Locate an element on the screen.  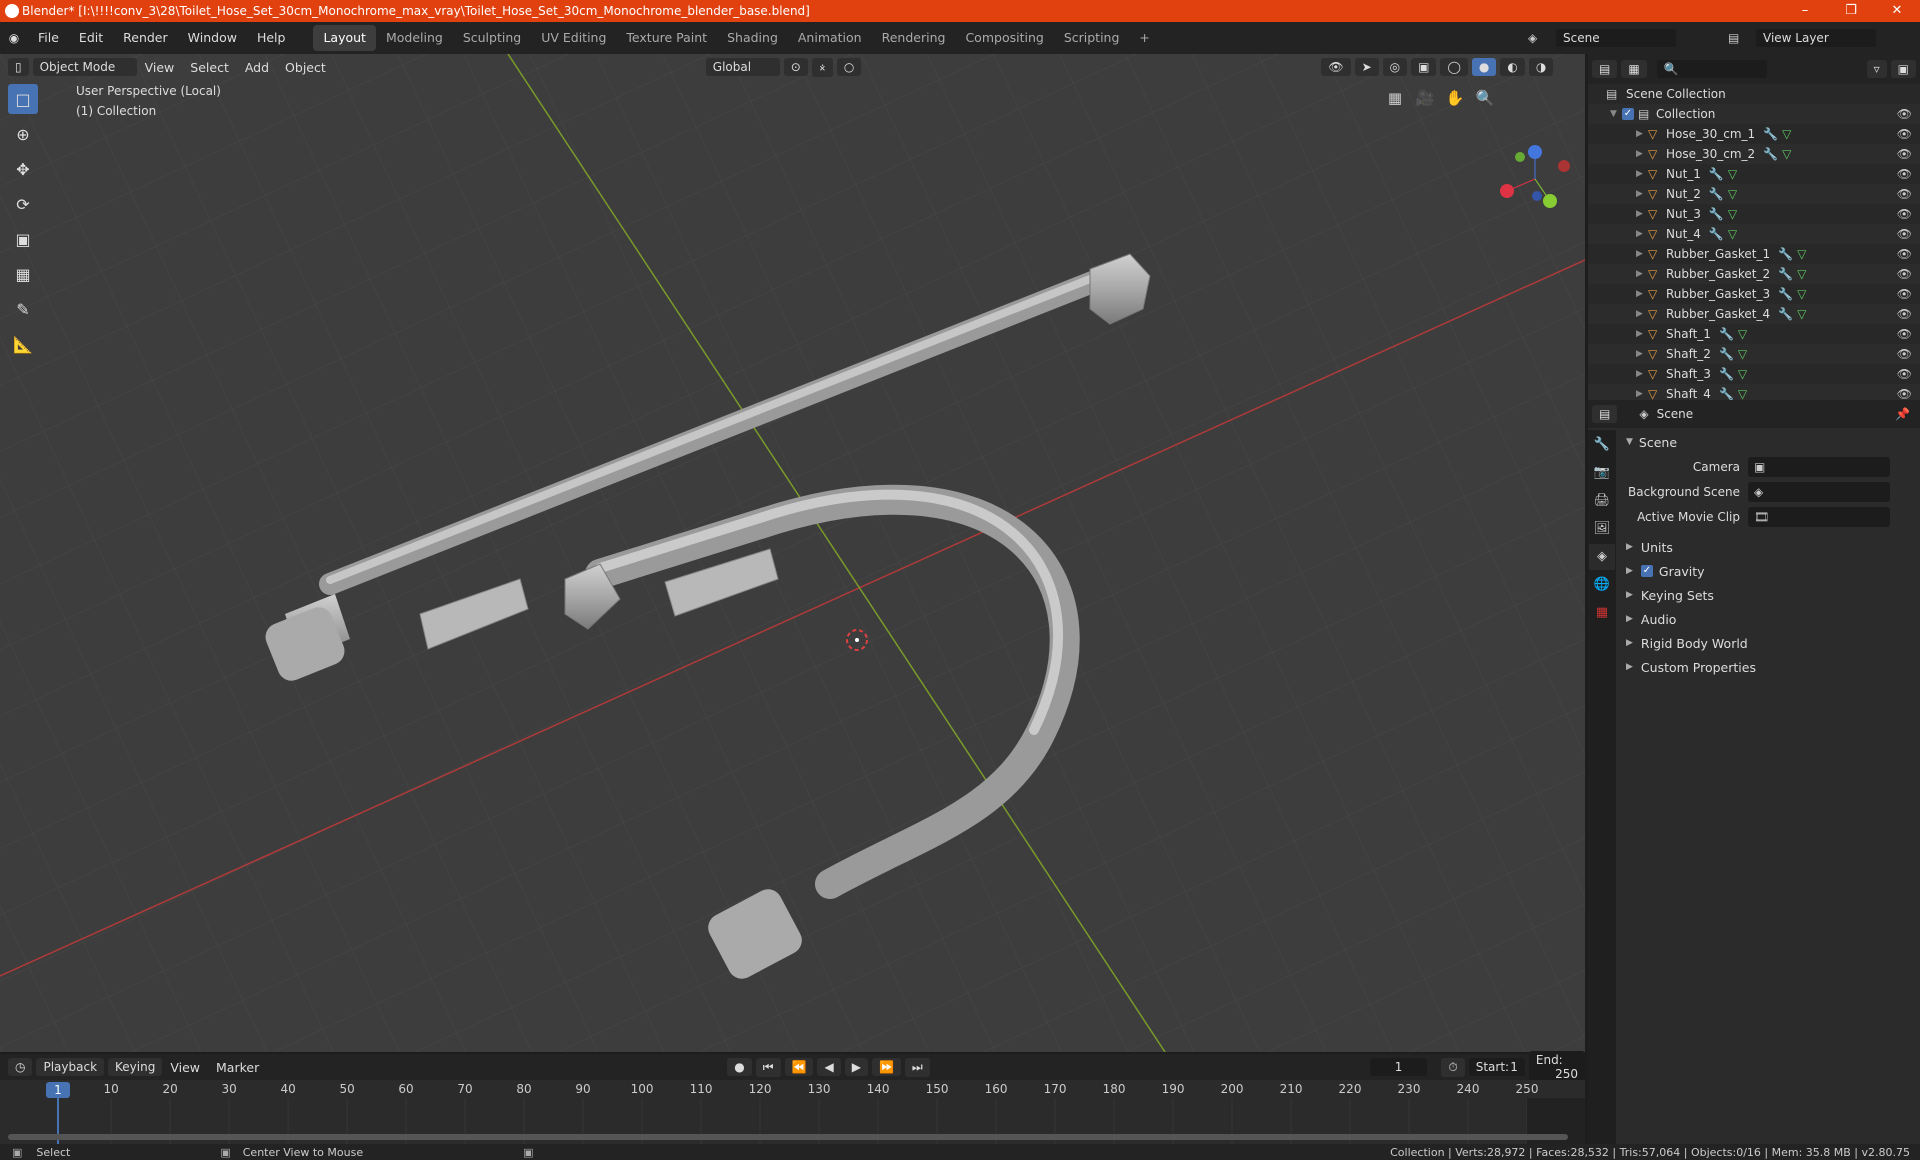
display-mode-icon: ▦ is located at coordinates (1634, 69).